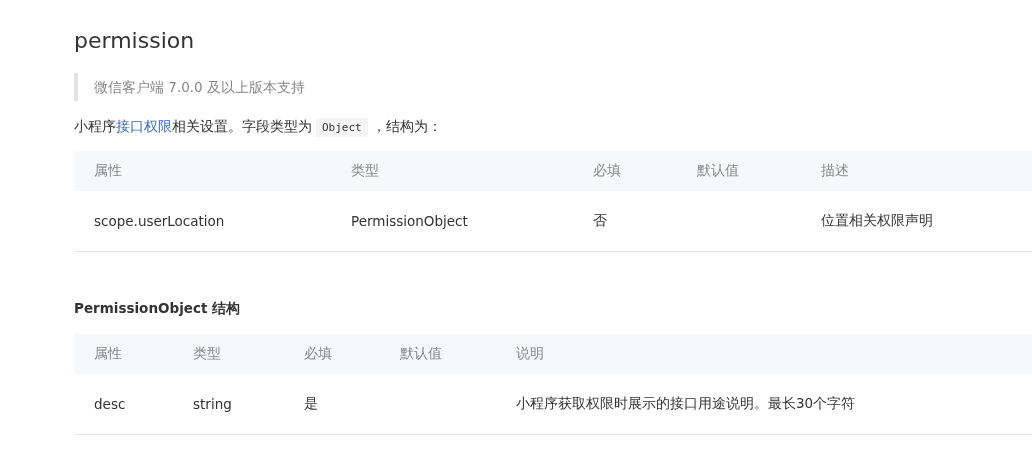 This screenshot has height=469, width=1032. I want to click on column-header: 说明, so click(530, 354).